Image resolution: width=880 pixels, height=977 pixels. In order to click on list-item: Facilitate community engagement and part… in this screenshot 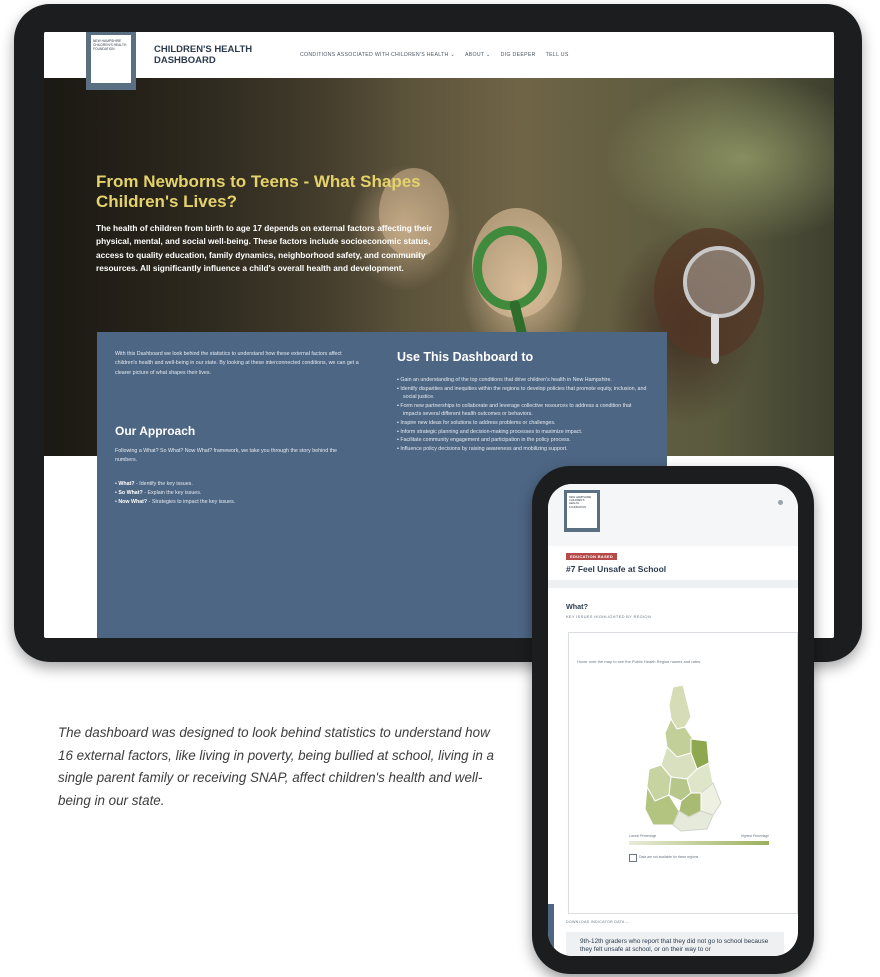, I will do `click(522, 440)`.